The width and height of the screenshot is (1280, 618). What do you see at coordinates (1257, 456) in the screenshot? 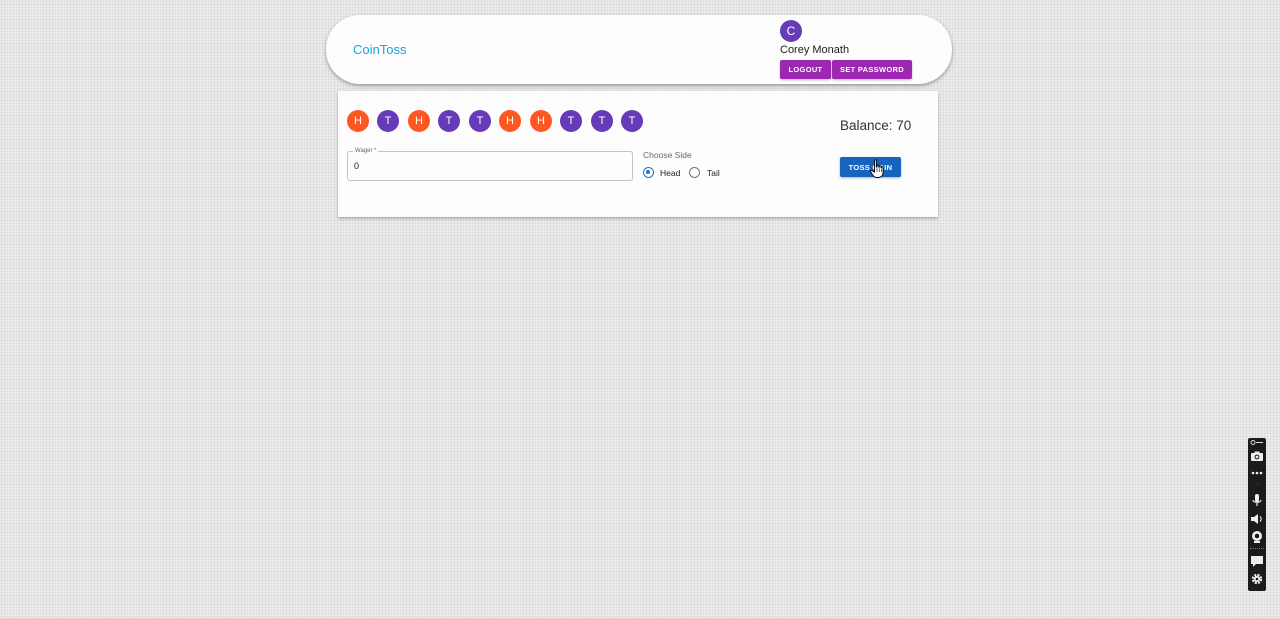
I see `camera-icon` at bounding box center [1257, 456].